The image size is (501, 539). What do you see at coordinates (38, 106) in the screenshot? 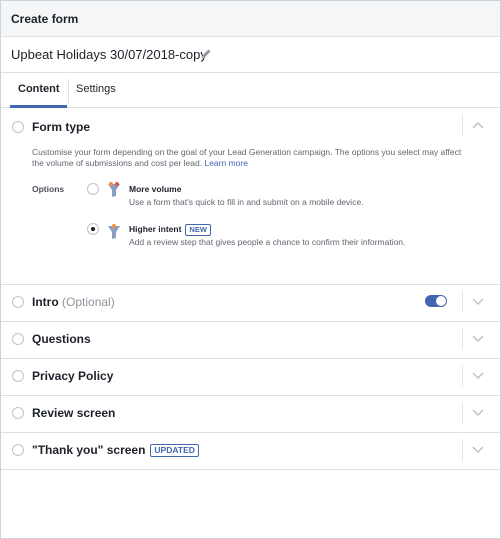
I see `active-tab-indicator` at bounding box center [38, 106].